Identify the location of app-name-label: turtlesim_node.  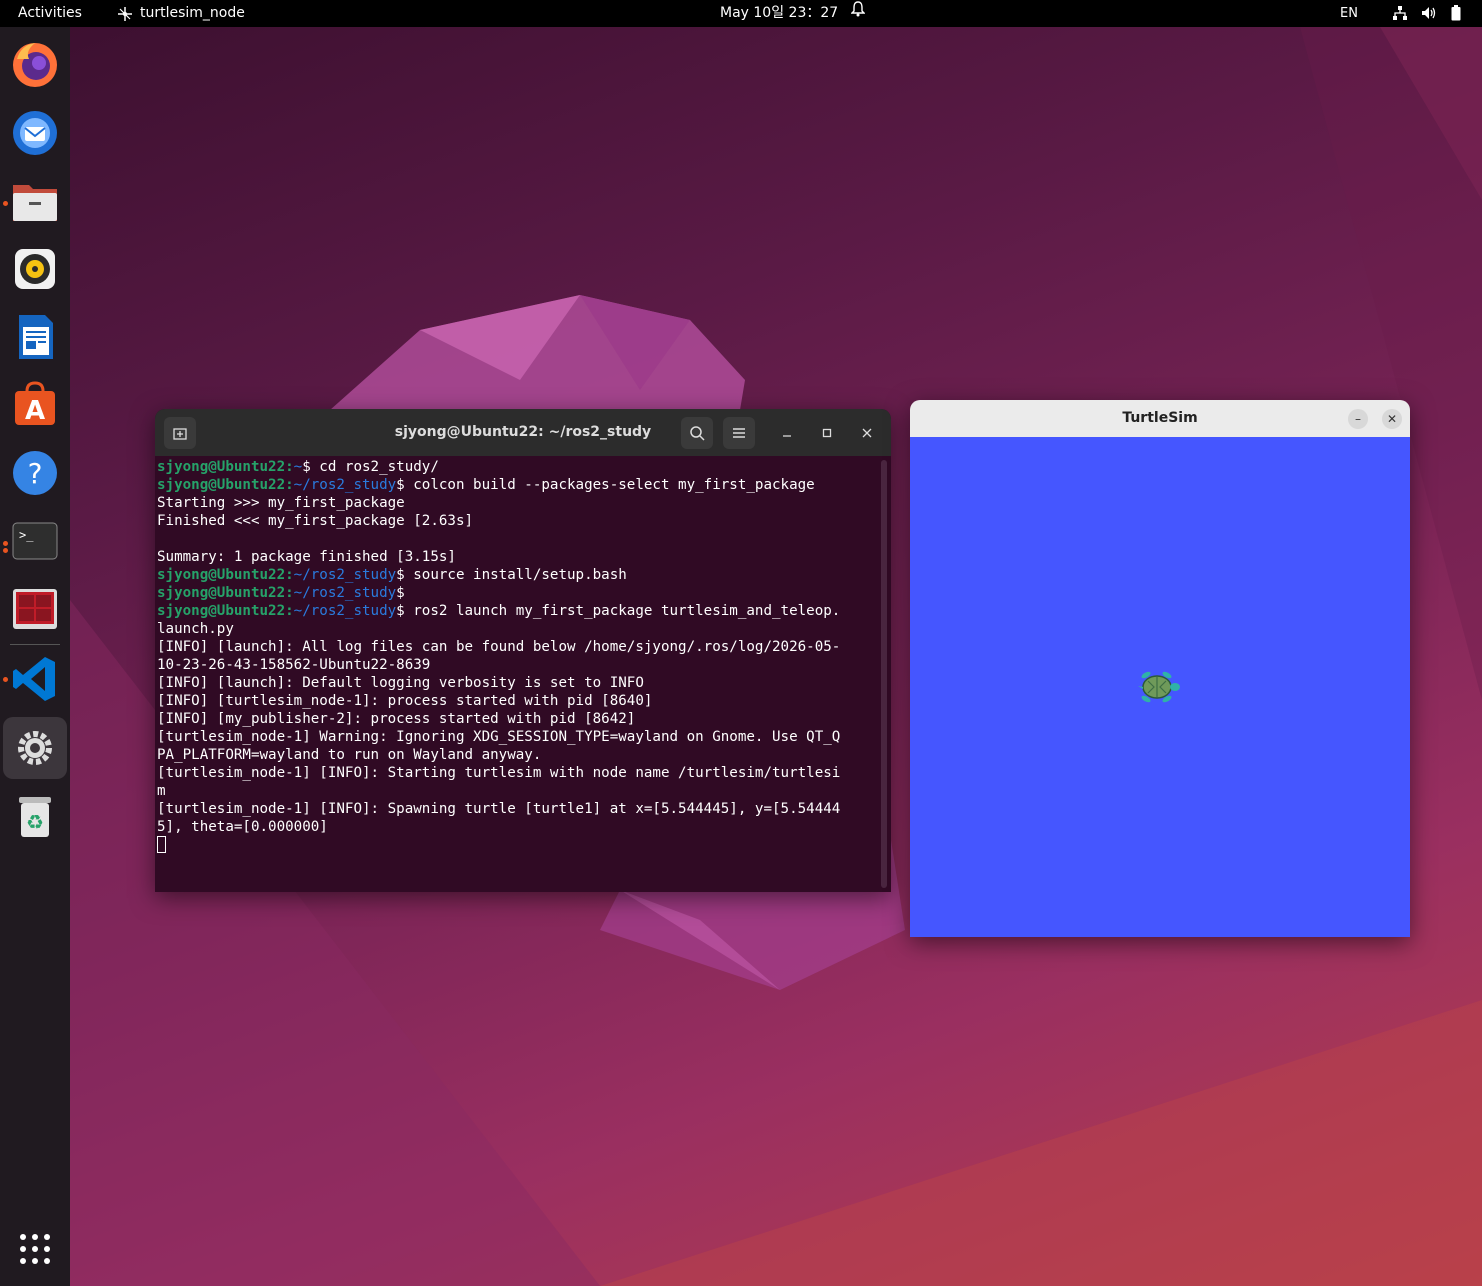
(192, 13).